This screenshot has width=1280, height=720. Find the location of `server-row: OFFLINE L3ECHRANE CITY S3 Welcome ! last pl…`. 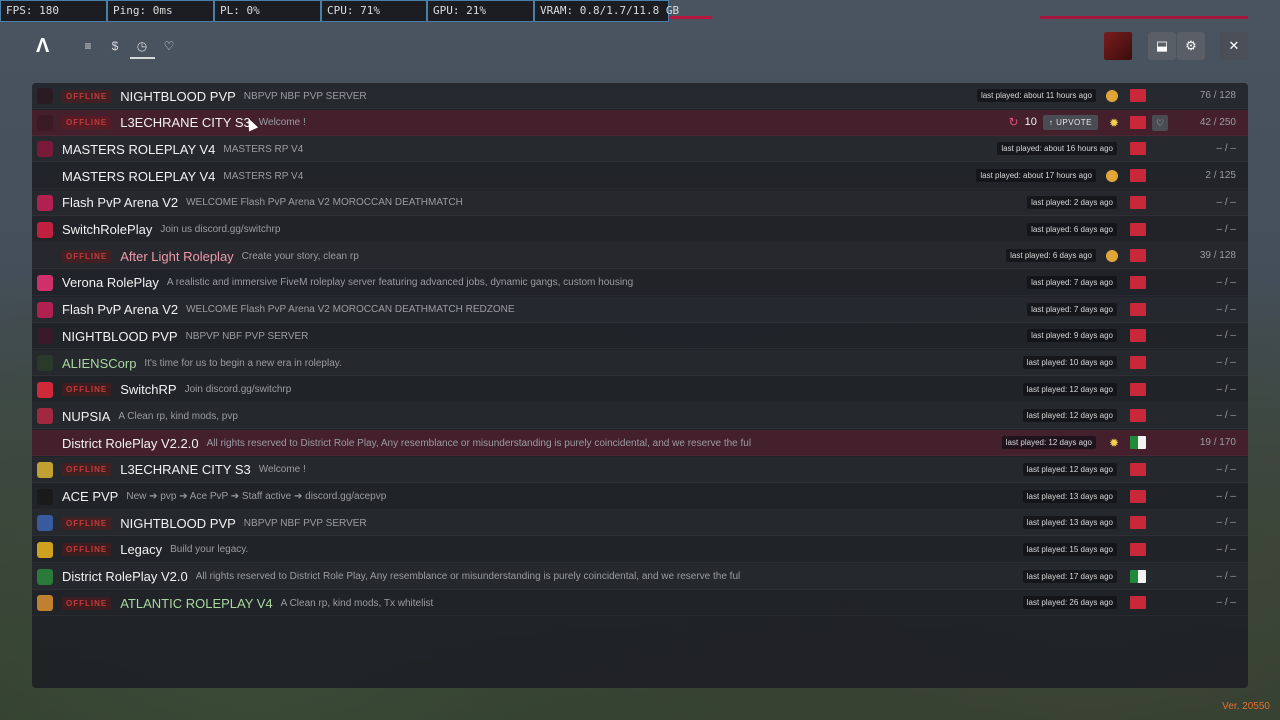

server-row: OFFLINE L3ECHRANE CITY S3 Welcome ! last pl… is located at coordinates (640, 470).